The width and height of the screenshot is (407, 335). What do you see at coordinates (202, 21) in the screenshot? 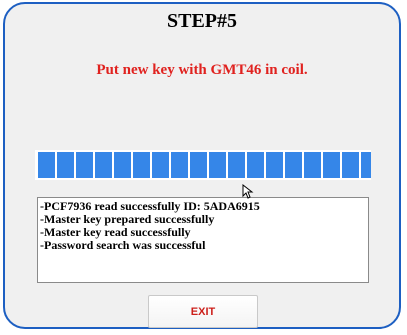
I see `step-title: STEP#5` at bounding box center [202, 21].